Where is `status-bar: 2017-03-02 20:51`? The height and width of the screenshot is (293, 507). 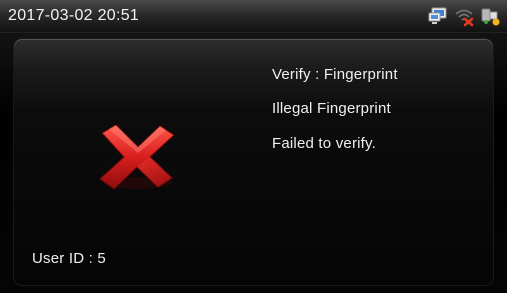
status-bar: 2017-03-02 20:51 is located at coordinates (253, 16).